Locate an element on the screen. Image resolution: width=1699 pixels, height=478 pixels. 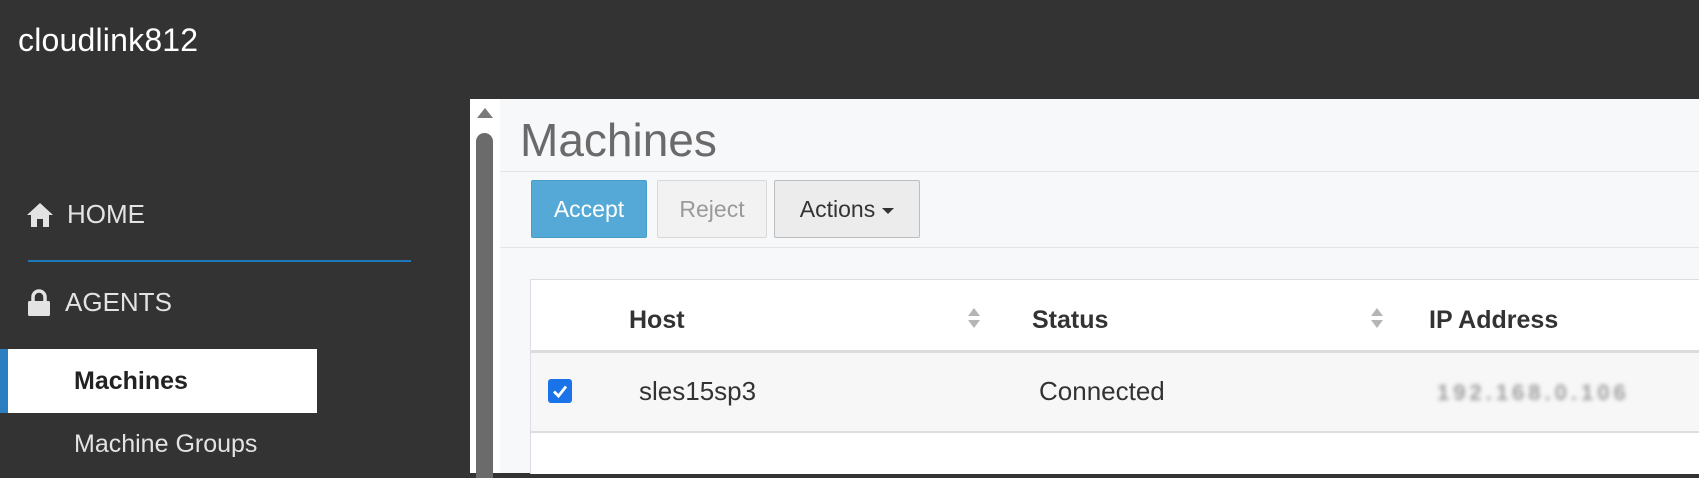
column-header-host: Host is located at coordinates (657, 320).